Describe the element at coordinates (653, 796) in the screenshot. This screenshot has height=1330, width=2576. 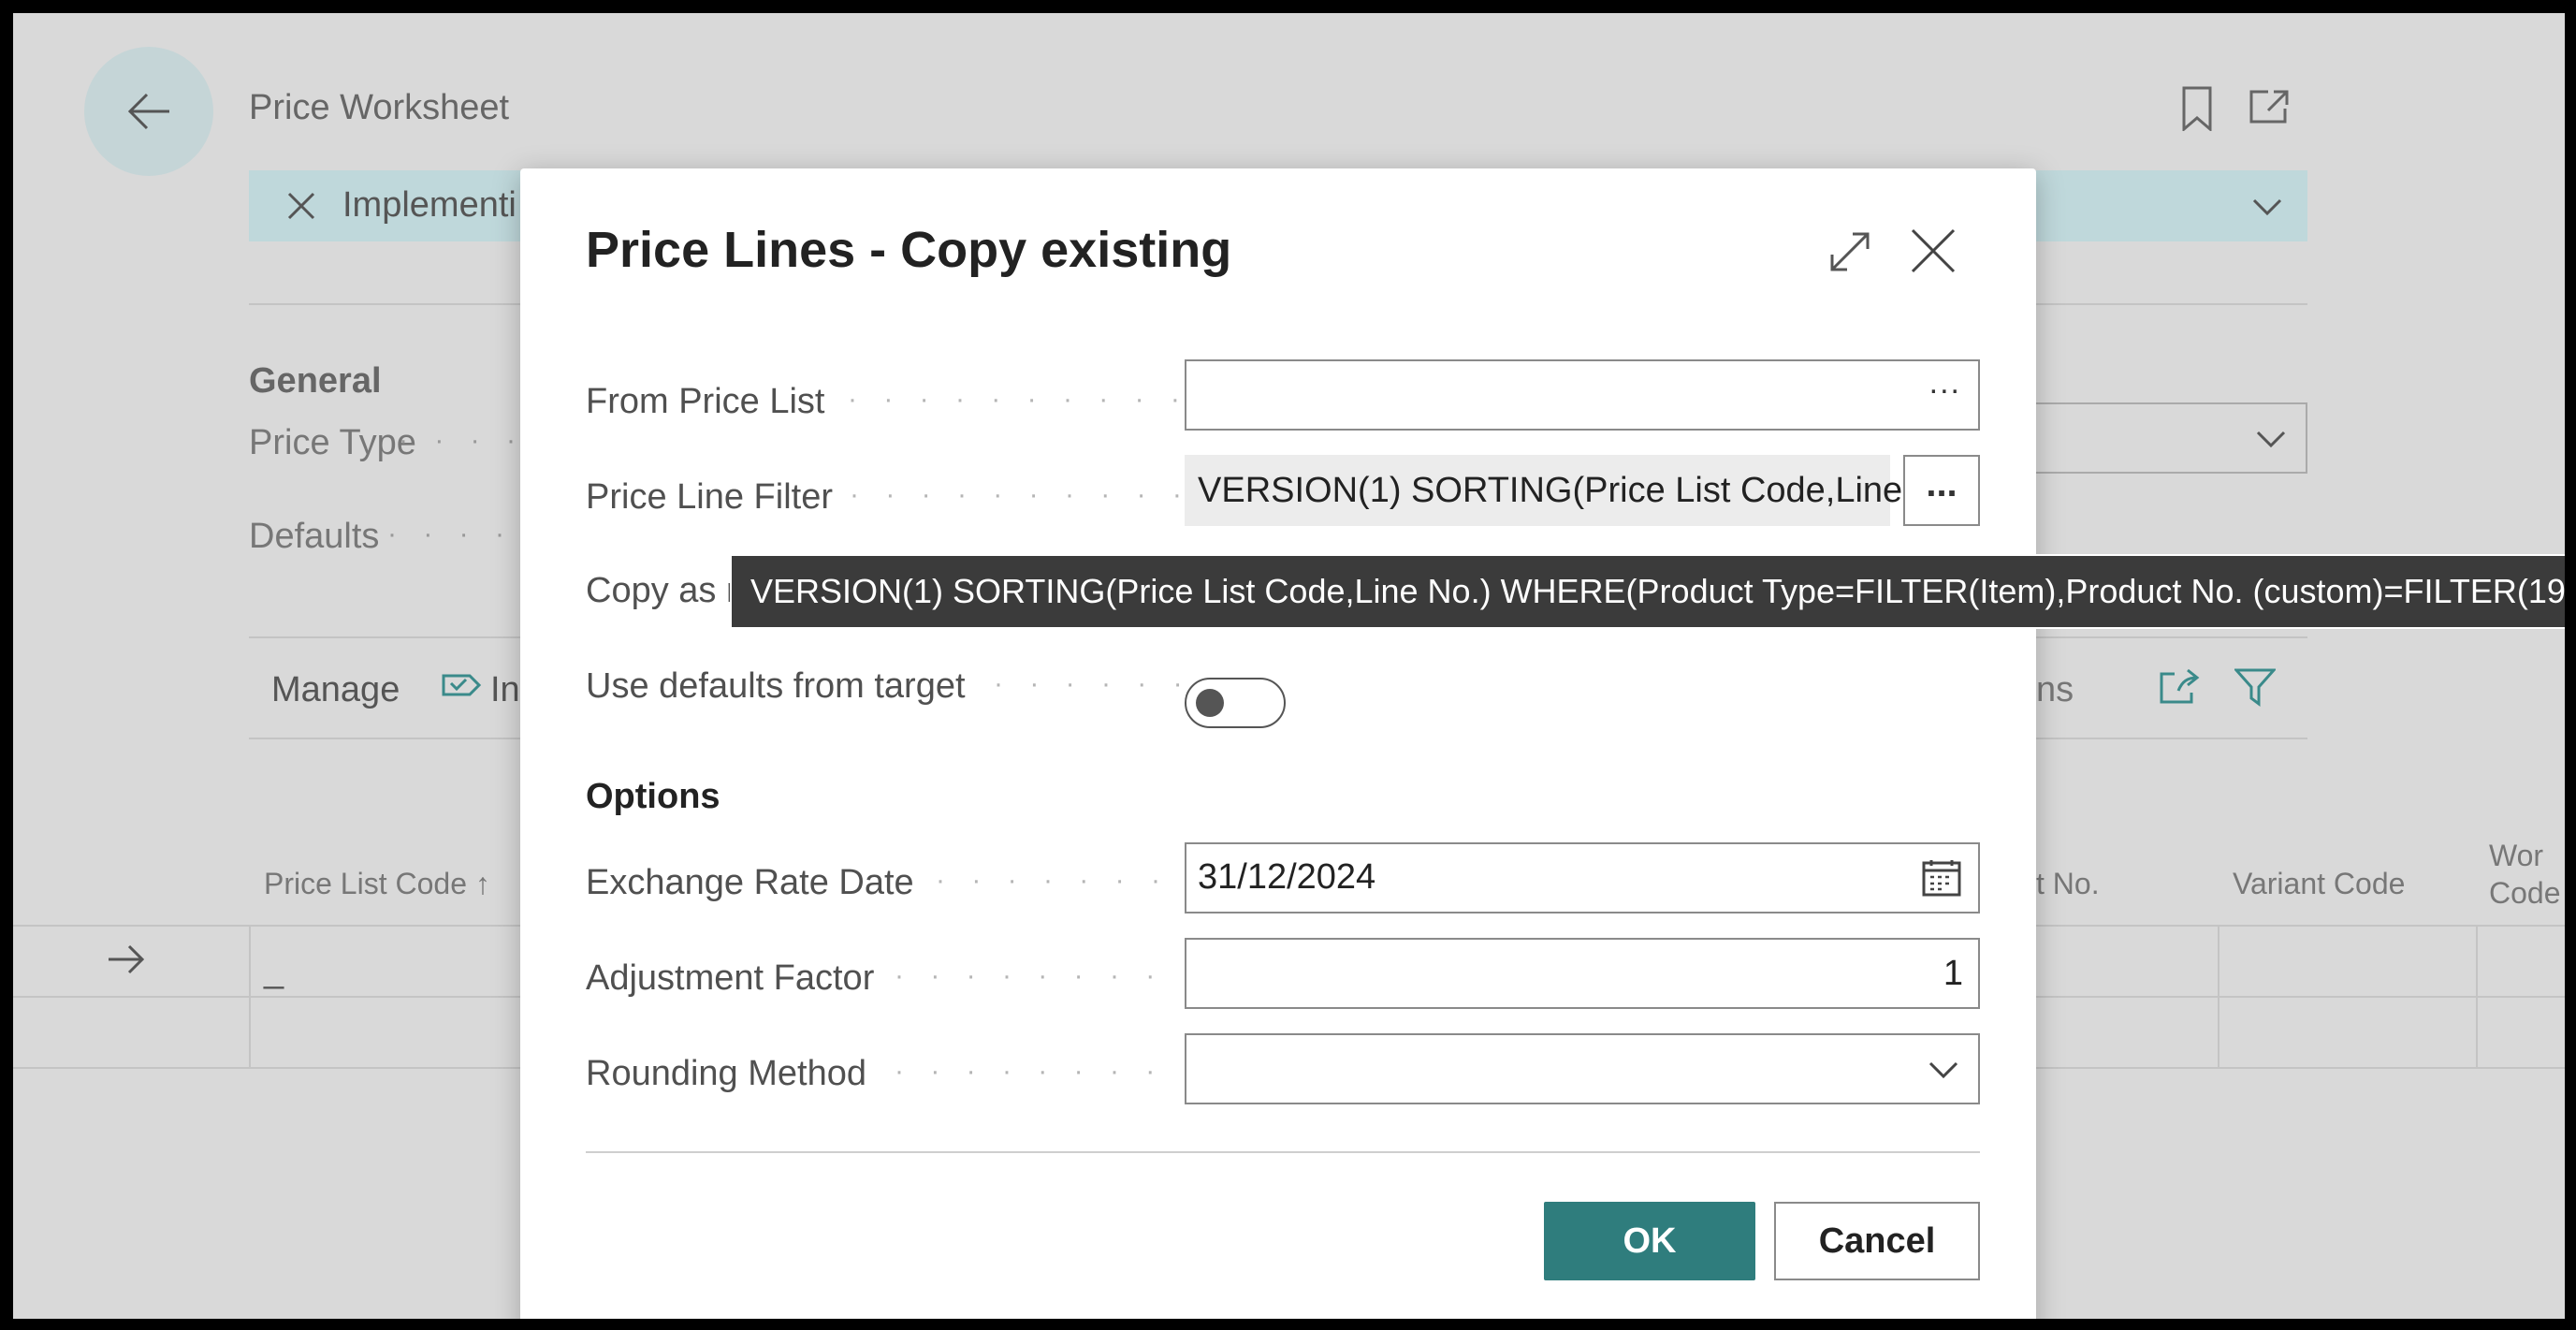
I see `options-heading: Options` at that location.